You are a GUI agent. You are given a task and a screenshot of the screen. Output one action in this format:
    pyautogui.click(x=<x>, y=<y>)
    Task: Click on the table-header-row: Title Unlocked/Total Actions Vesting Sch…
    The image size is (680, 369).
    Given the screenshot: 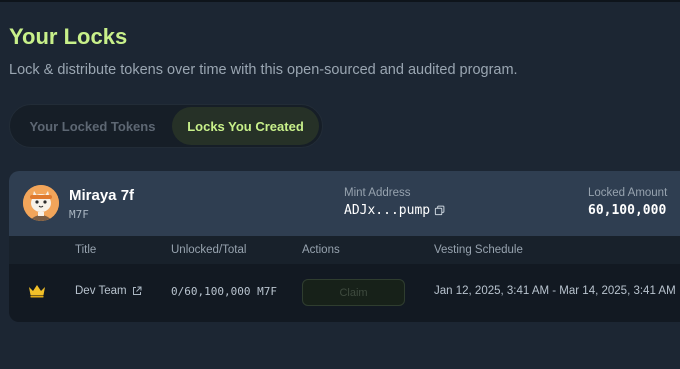 What is the action you would take?
    pyautogui.click(x=344, y=250)
    